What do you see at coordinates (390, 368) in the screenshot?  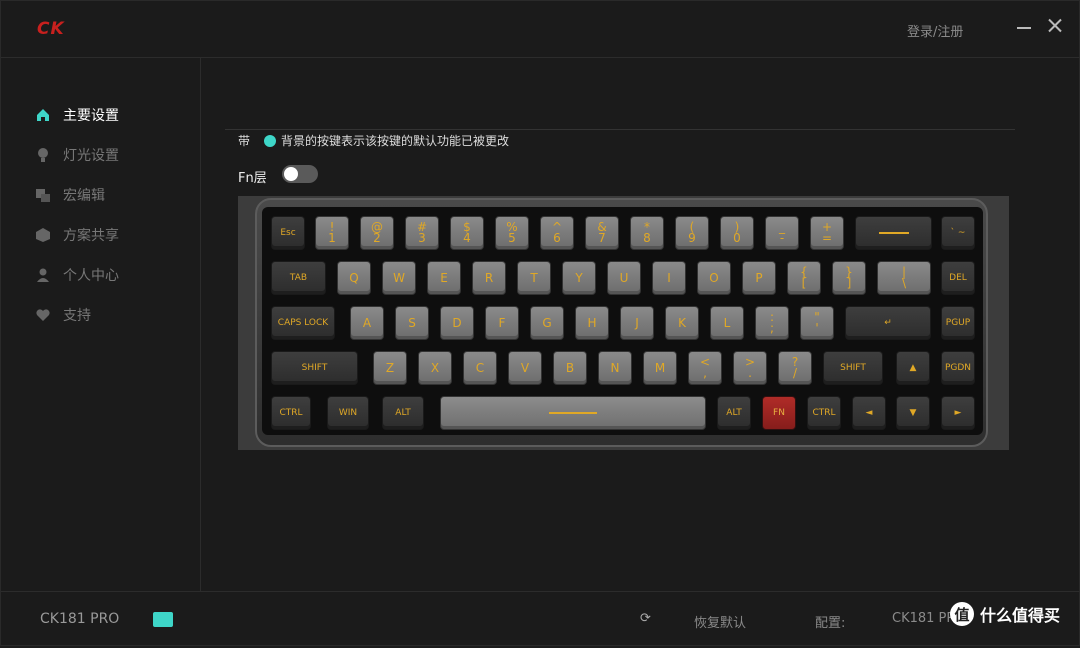 I see `keyboard-key: Z` at bounding box center [390, 368].